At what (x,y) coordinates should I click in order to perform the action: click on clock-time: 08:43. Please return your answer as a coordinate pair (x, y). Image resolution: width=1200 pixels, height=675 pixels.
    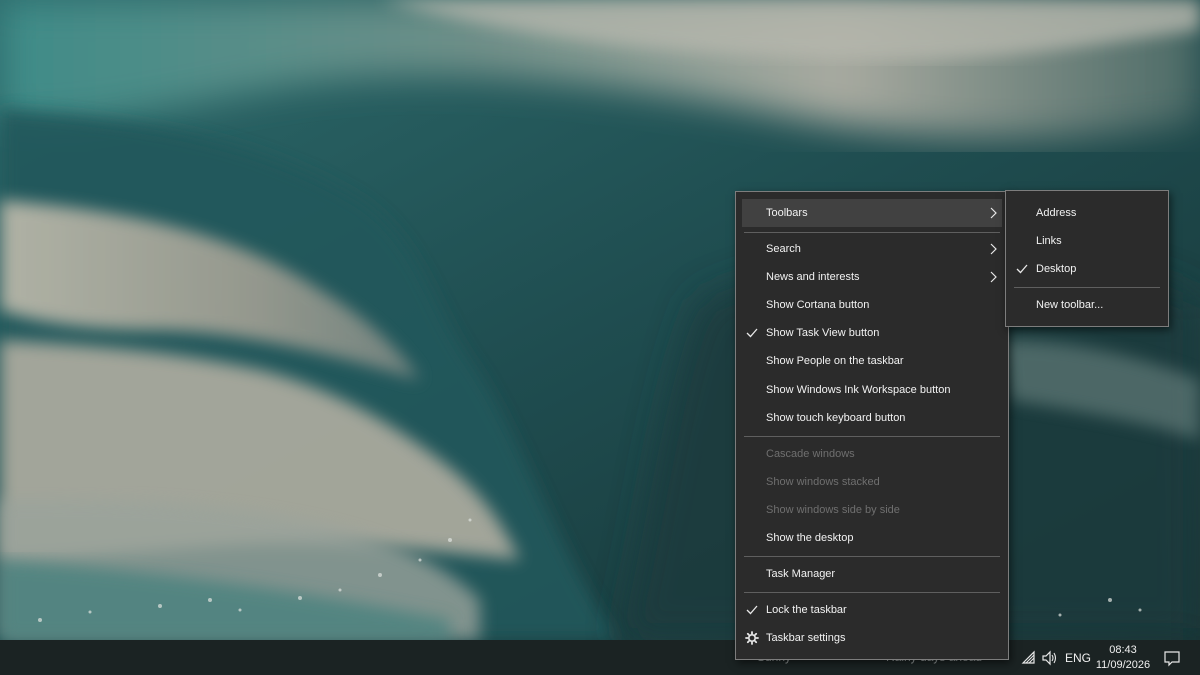
    Looking at the image, I should click on (1123, 650).